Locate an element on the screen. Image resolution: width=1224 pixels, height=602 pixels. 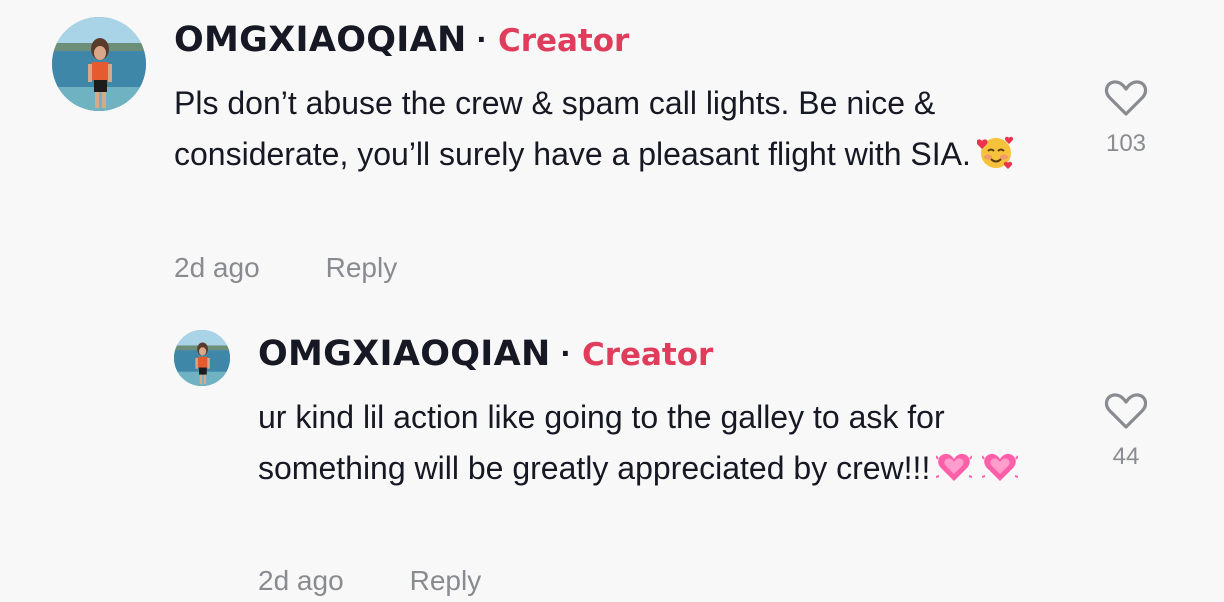
like-button: 44 is located at coordinates (1126, 431).